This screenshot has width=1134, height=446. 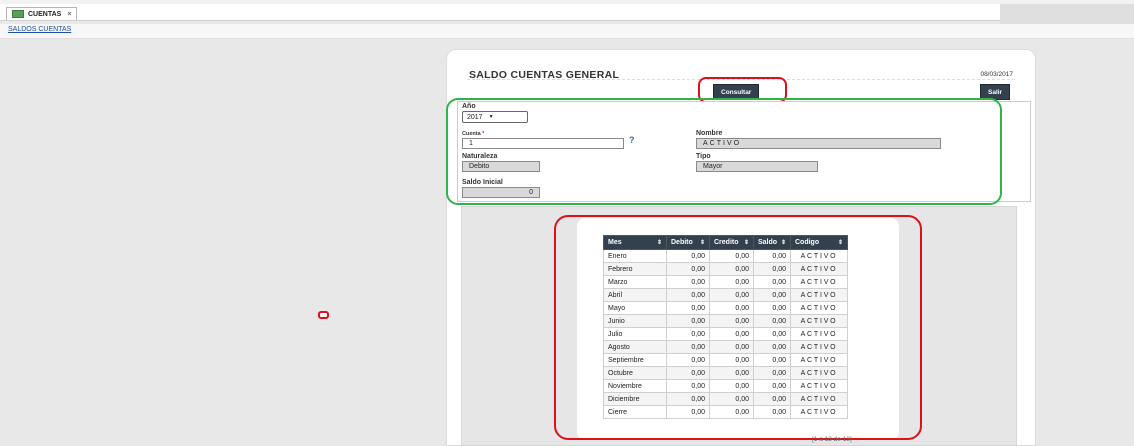 What do you see at coordinates (724, 151) in the screenshot?
I see `annotation-highlight-form` at bounding box center [724, 151].